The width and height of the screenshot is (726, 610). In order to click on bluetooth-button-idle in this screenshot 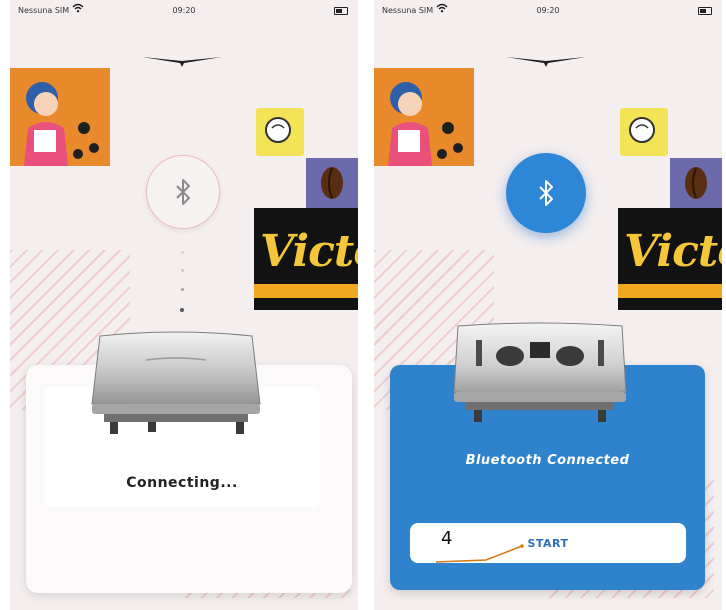, I will do `click(183, 192)`.